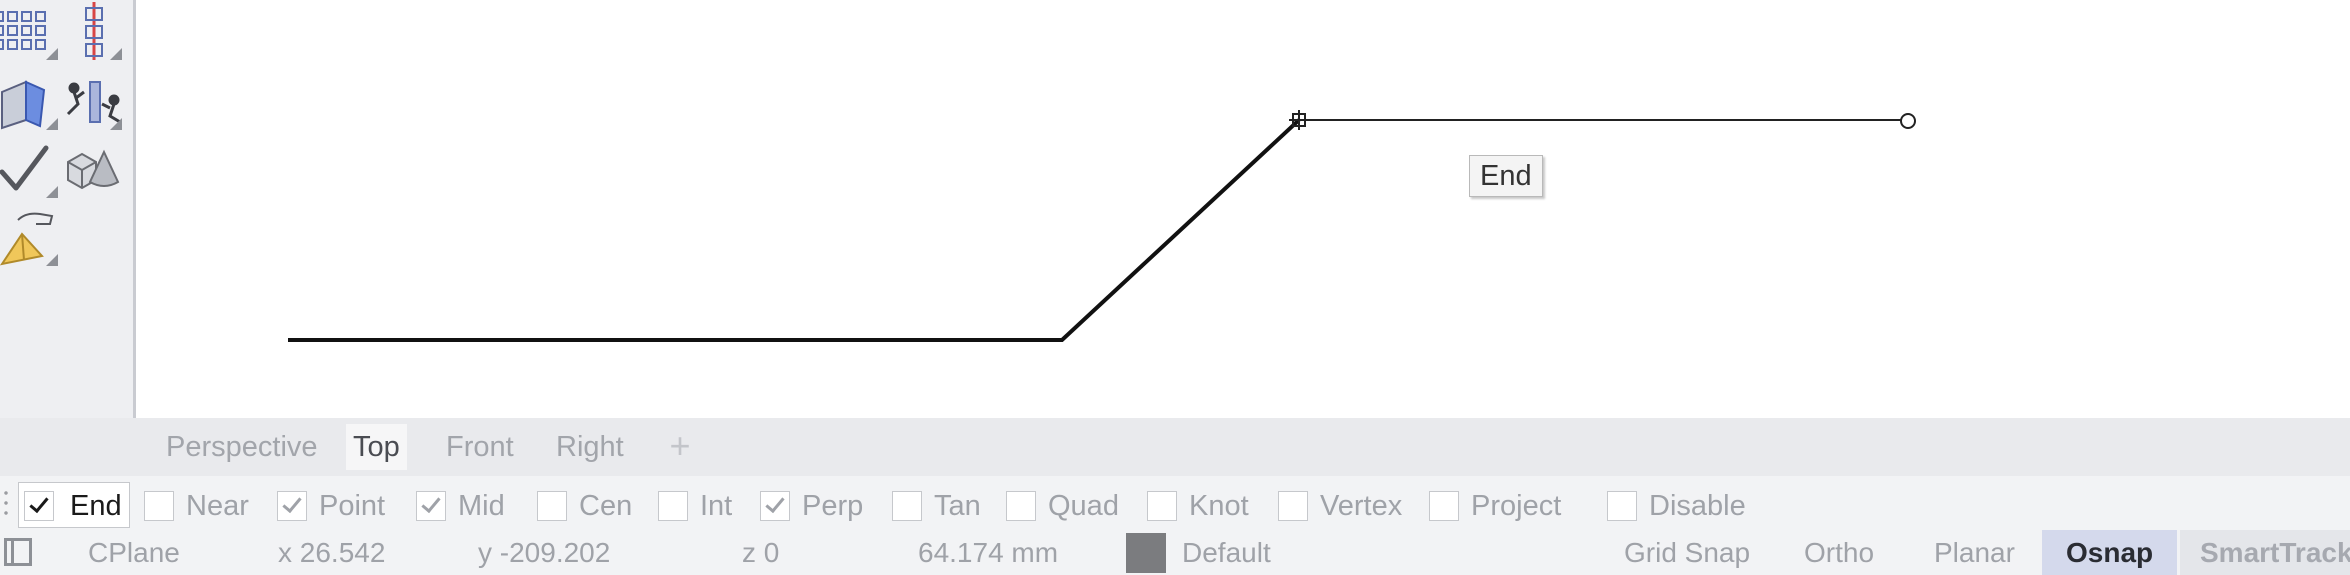  What do you see at coordinates (1839, 552) in the screenshot?
I see `ortho-toggle: Ortho` at bounding box center [1839, 552].